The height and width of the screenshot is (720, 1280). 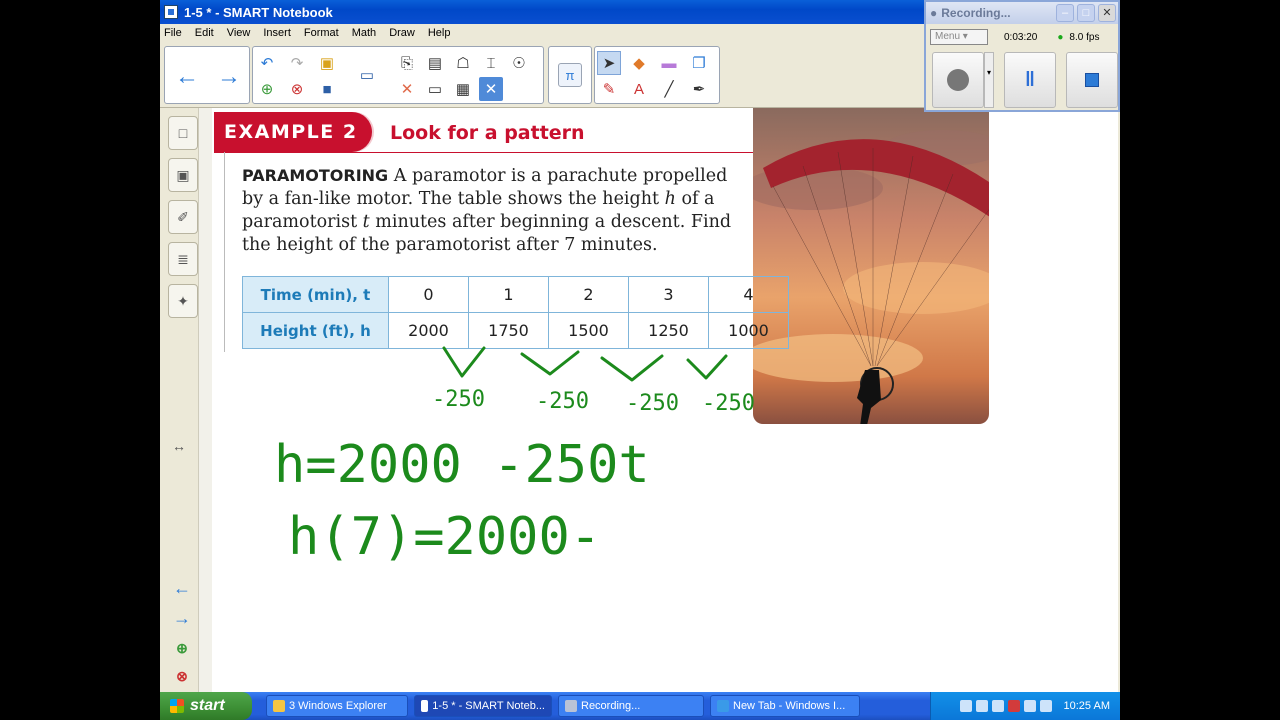 I want to click on record-options-dropdown: ▾, so click(x=989, y=80).